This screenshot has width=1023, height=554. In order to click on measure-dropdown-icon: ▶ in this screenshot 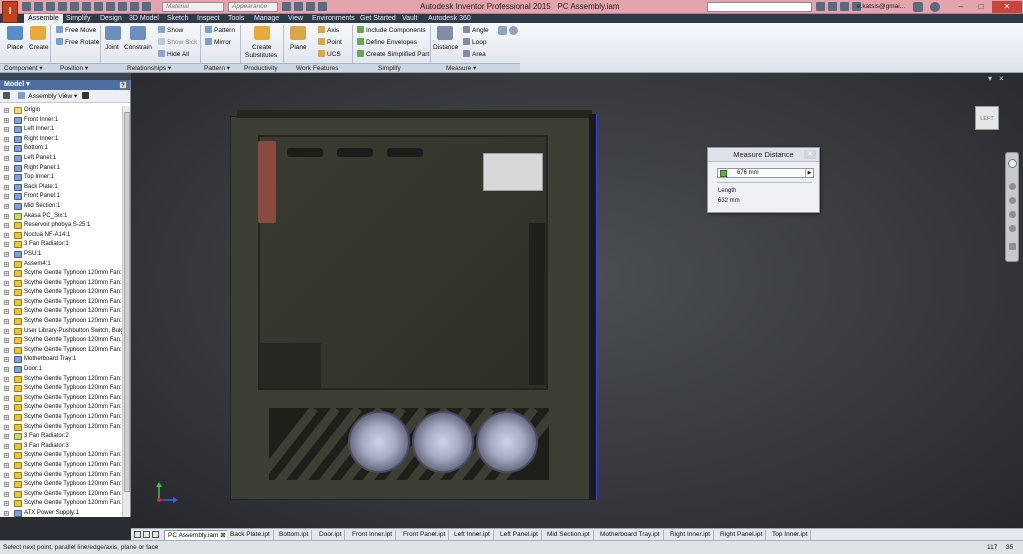, I will do `click(809, 173)`.